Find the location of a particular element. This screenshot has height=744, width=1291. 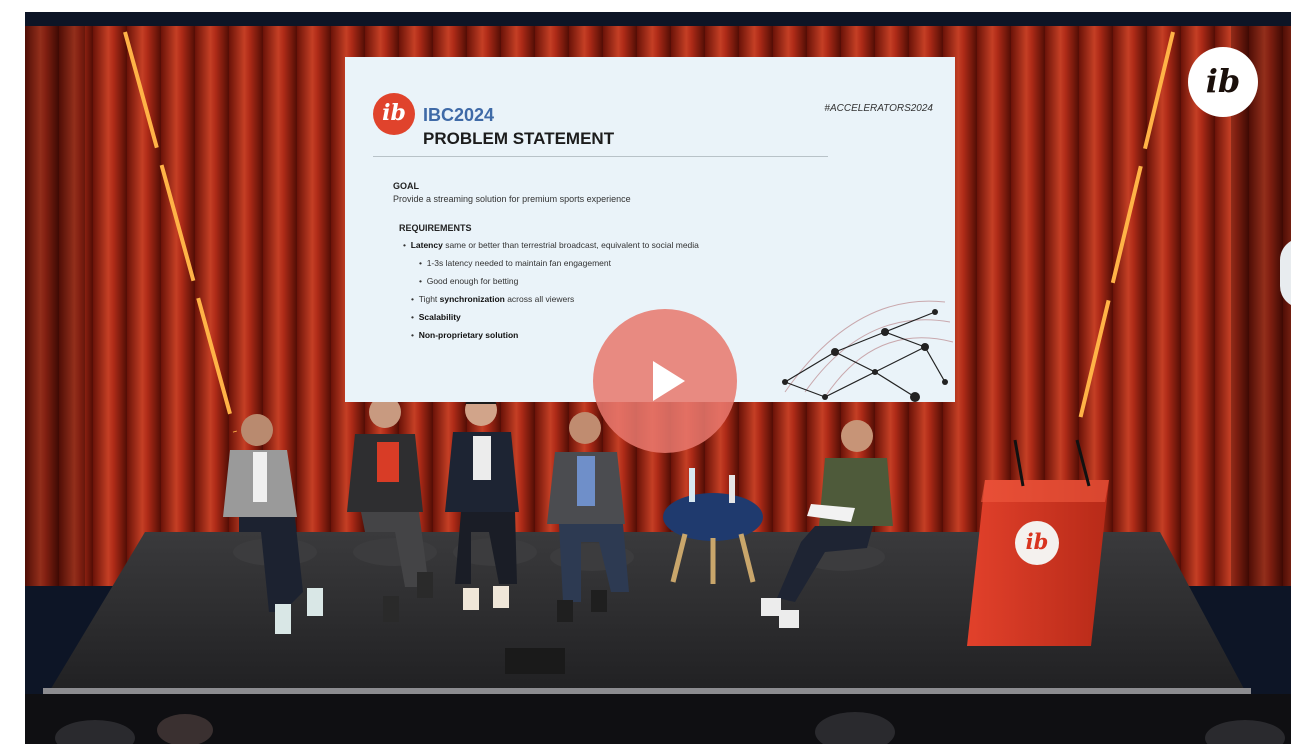

play-button is located at coordinates (665, 381).